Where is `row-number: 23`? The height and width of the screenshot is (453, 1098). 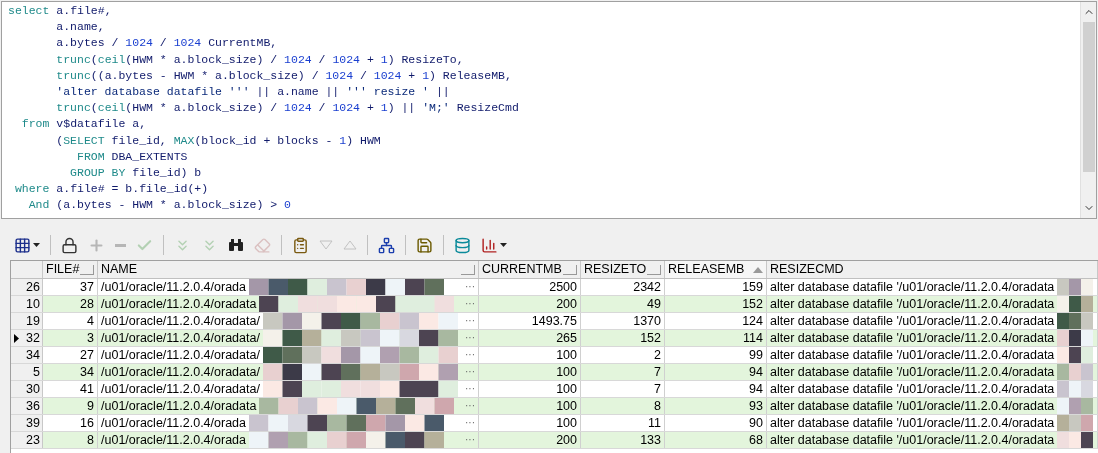 row-number: 23 is located at coordinates (32, 440).